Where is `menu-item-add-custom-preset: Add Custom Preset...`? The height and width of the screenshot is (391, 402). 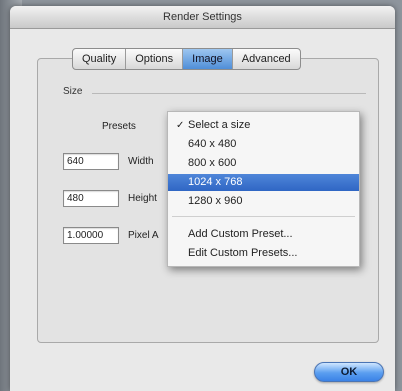 menu-item-add-custom-preset: Add Custom Preset... is located at coordinates (263, 234).